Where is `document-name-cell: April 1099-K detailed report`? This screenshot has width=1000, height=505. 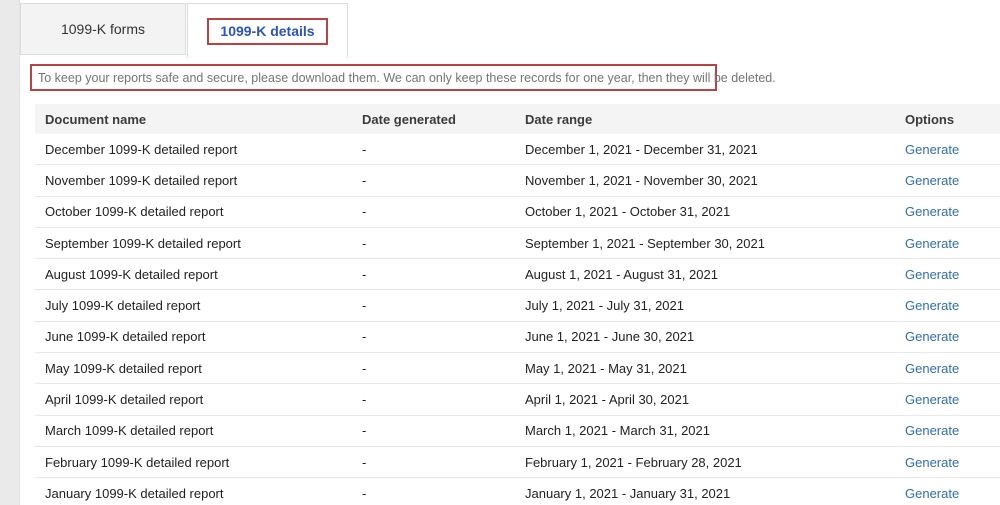
document-name-cell: April 1099-K detailed report is located at coordinates (193, 399).